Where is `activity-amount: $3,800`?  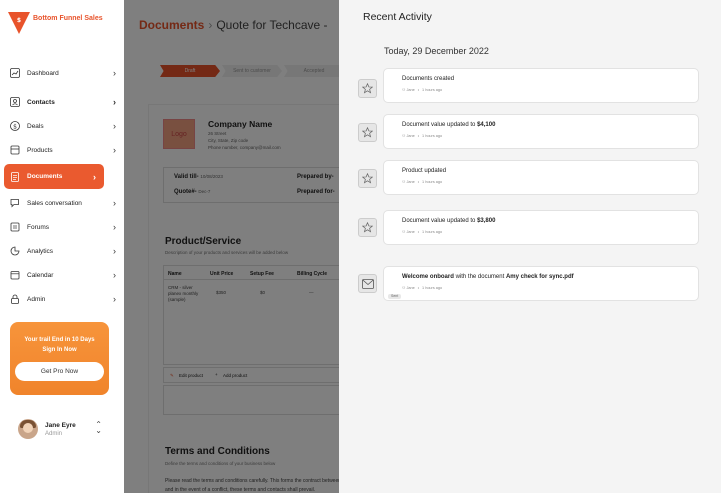
activity-amount: $3,800 is located at coordinates (486, 221).